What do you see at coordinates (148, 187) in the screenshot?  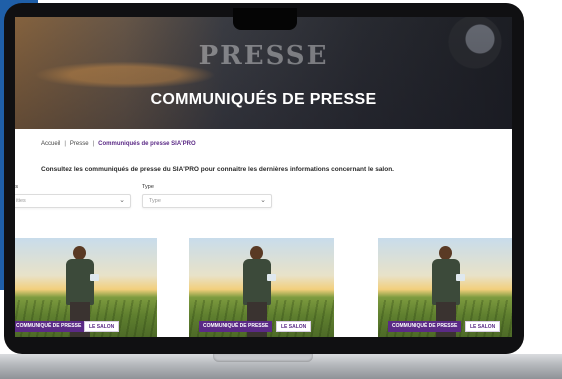 I see `filter-label-type: Type` at bounding box center [148, 187].